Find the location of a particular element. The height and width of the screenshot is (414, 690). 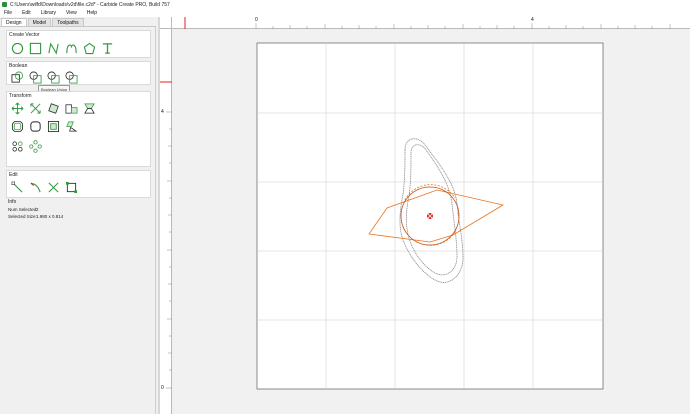

bounding-box-icon is located at coordinates (71, 187).